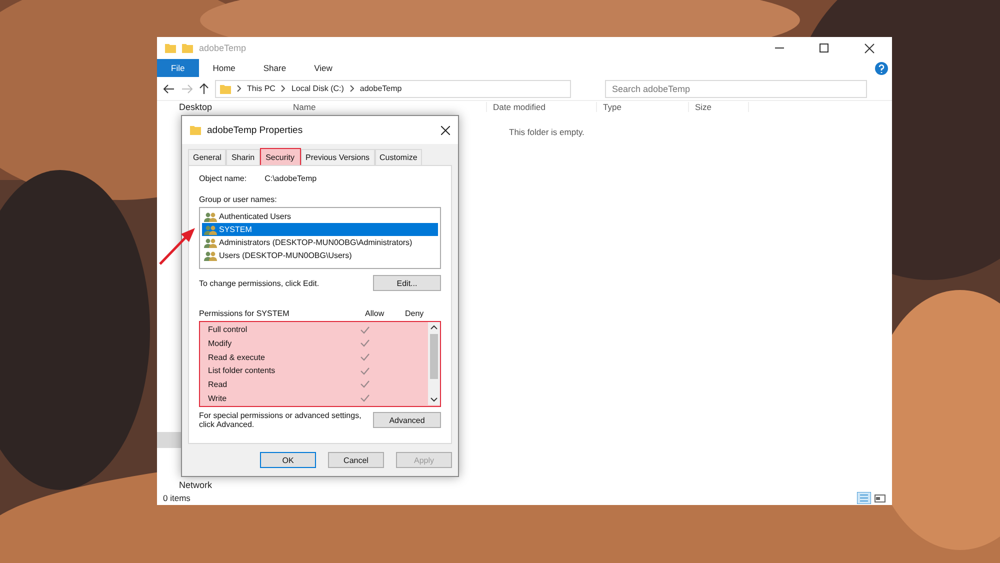  What do you see at coordinates (317, 88) in the screenshot?
I see `breadcrumb: Local Disk (C:)` at bounding box center [317, 88].